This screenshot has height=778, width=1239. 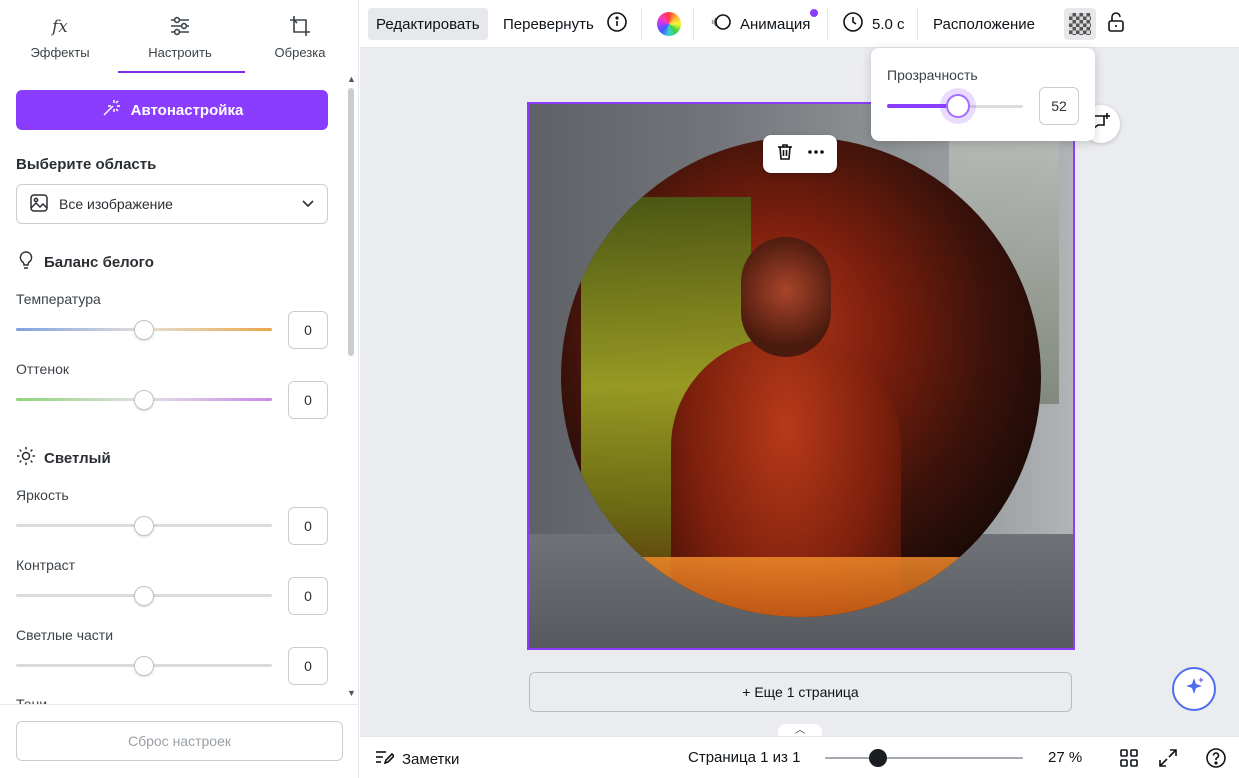 What do you see at coordinates (65, 635) in the screenshot?
I see `highlights-label: Светлые части` at bounding box center [65, 635].